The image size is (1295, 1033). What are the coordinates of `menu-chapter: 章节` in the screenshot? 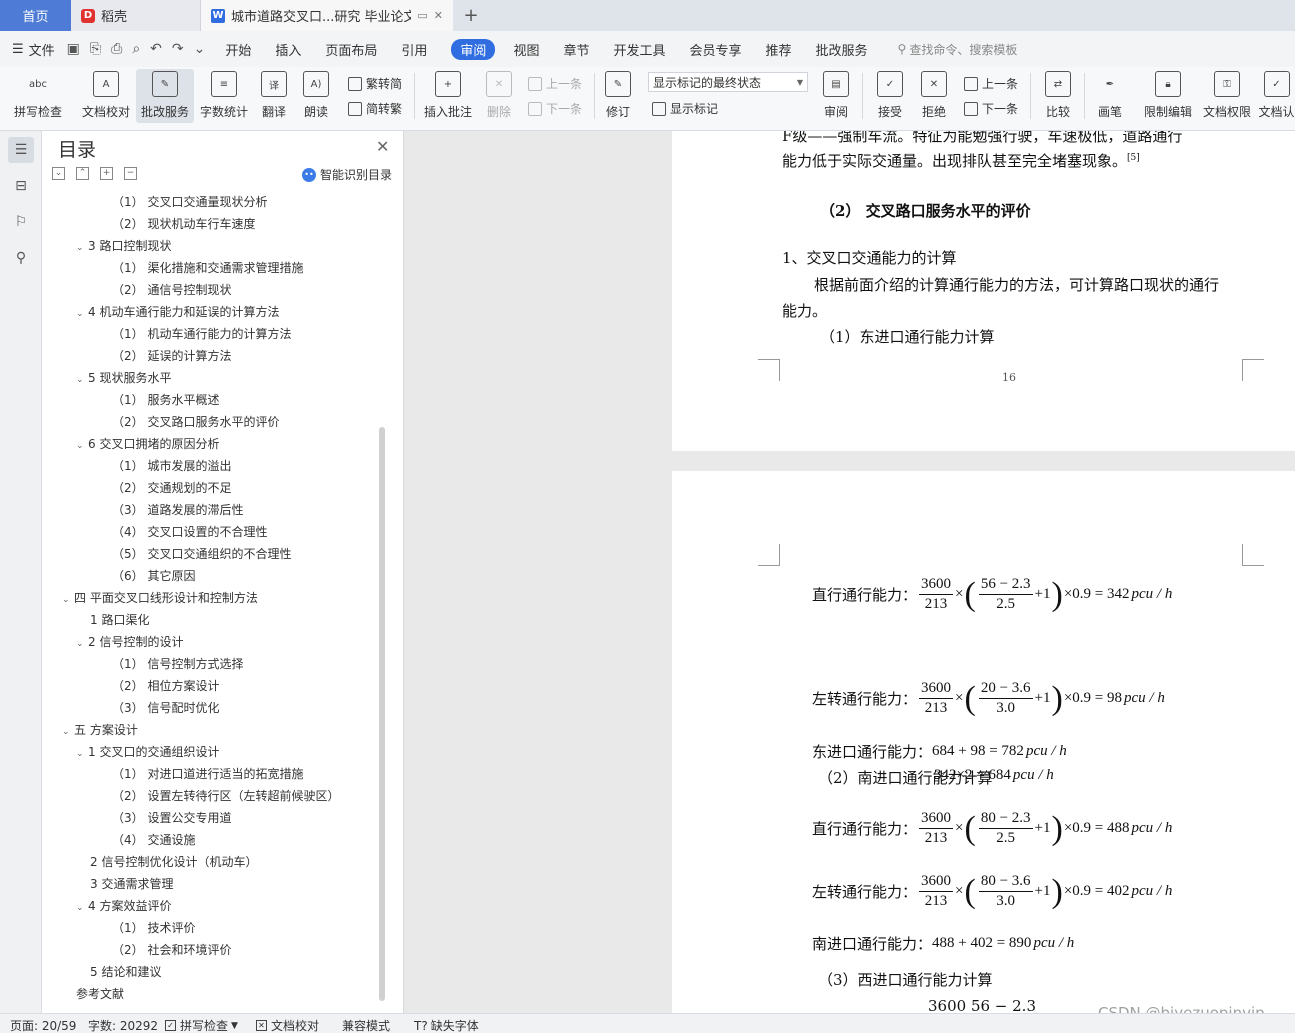 It's located at (576, 49).